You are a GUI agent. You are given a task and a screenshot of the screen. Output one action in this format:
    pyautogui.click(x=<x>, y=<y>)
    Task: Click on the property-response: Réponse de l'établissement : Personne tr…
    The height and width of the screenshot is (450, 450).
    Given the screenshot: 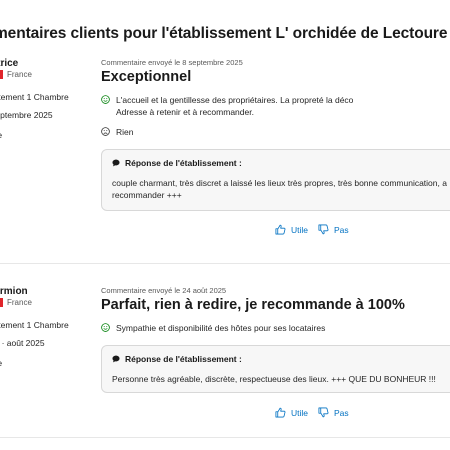 What is the action you would take?
    pyautogui.click(x=275, y=369)
    